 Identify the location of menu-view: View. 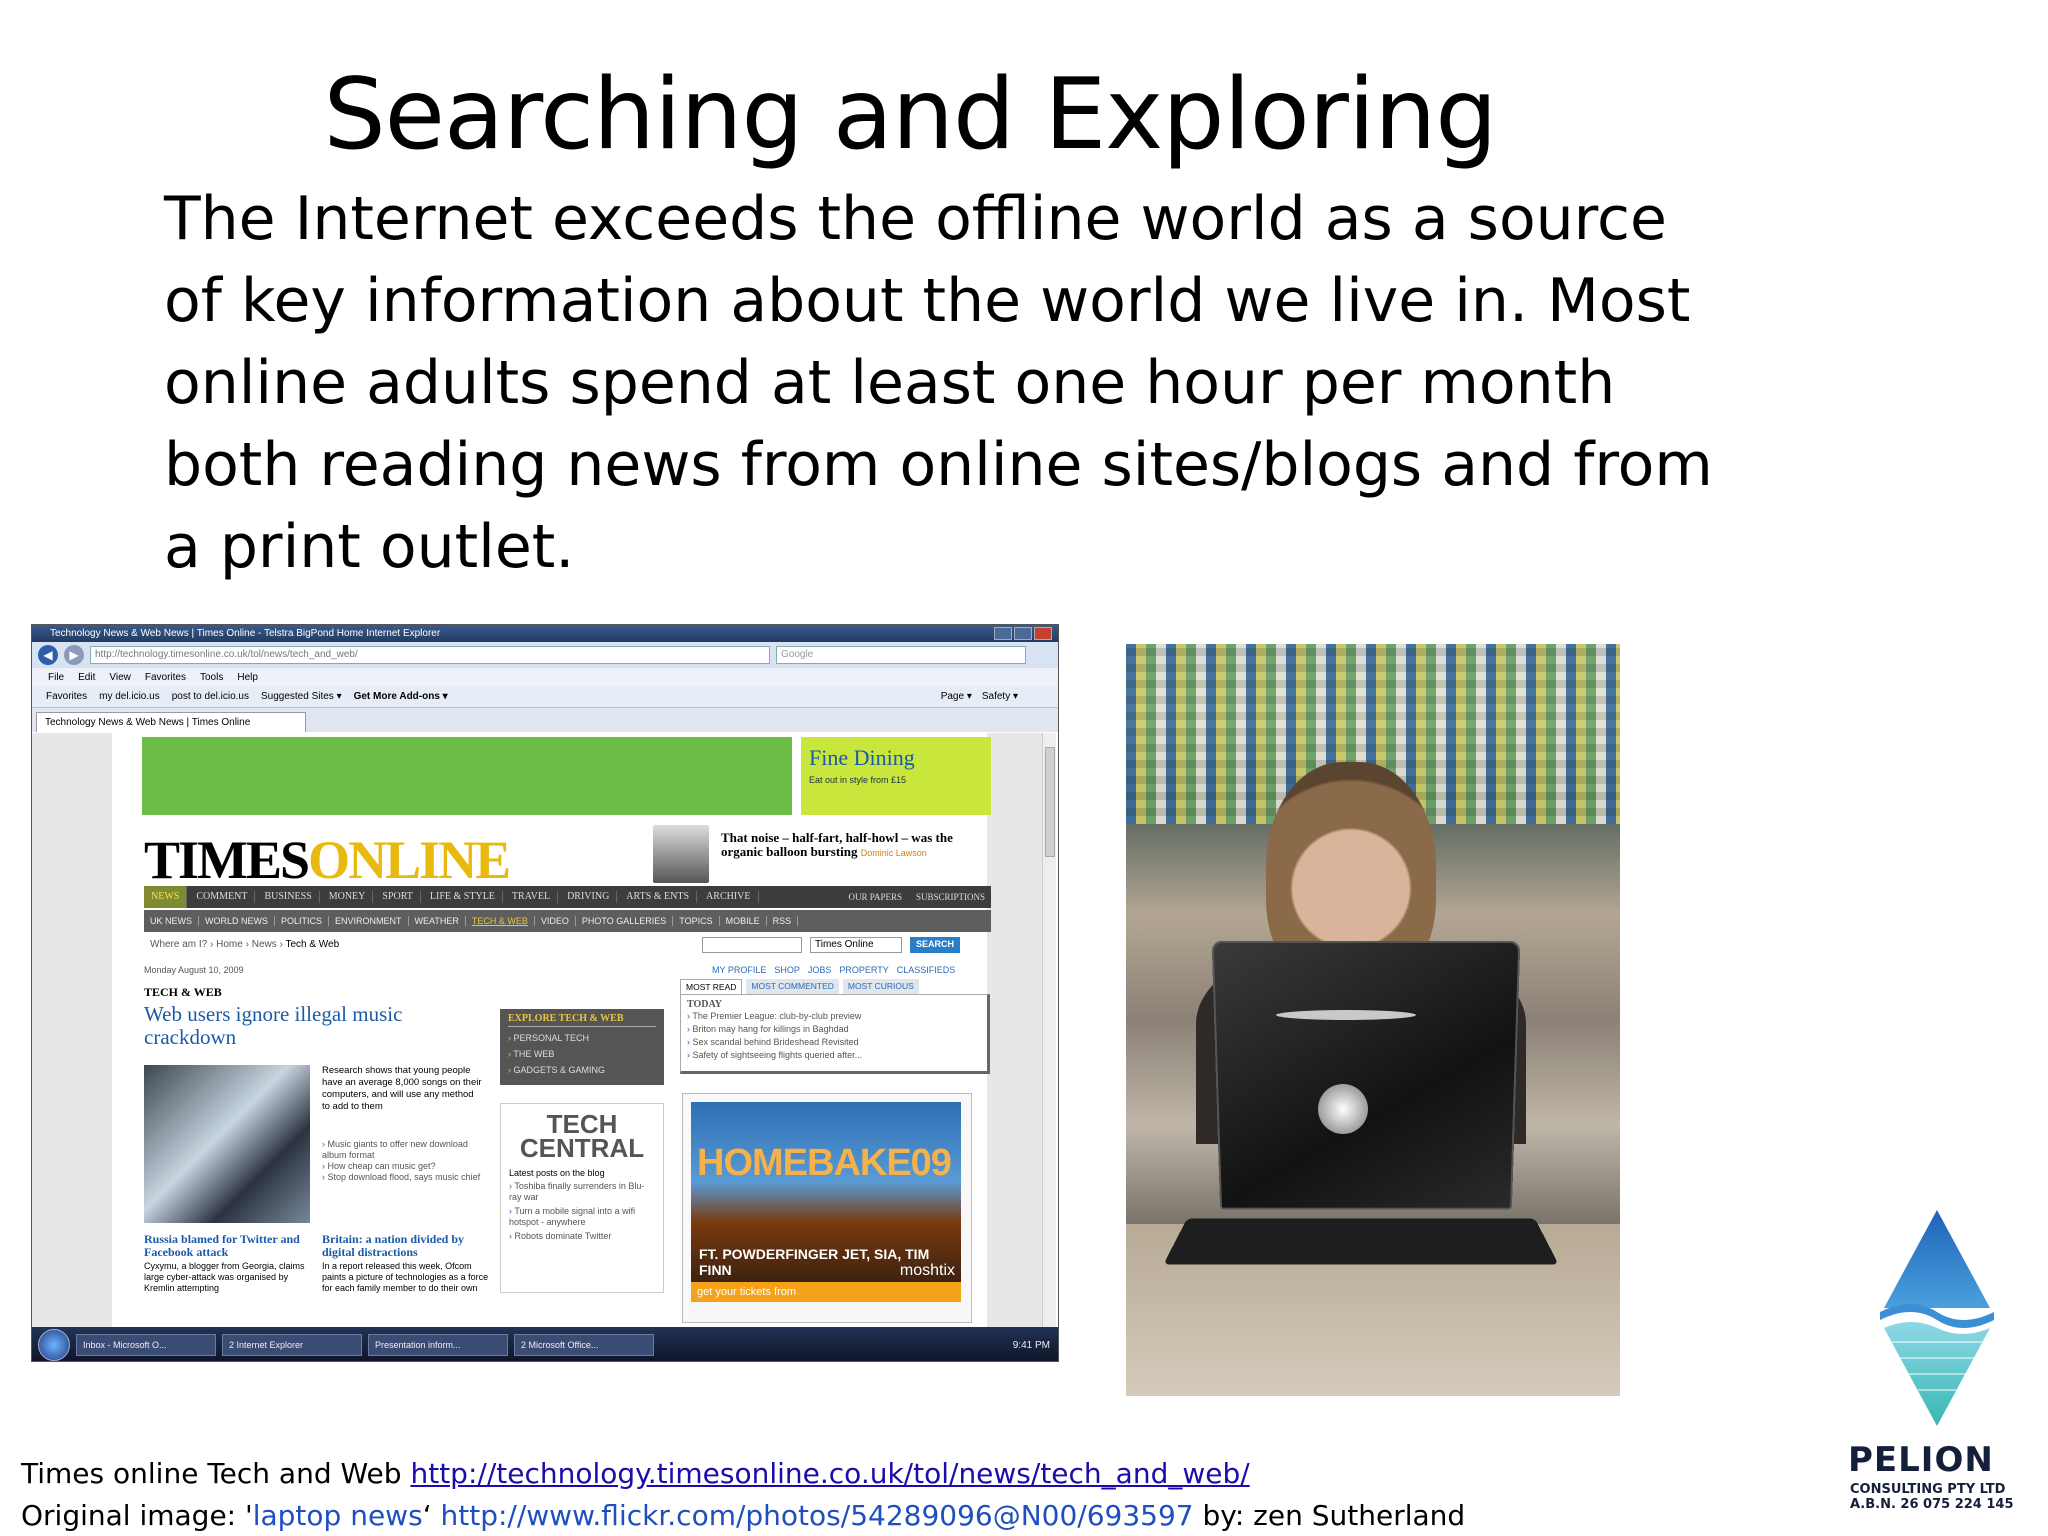
(120, 677).